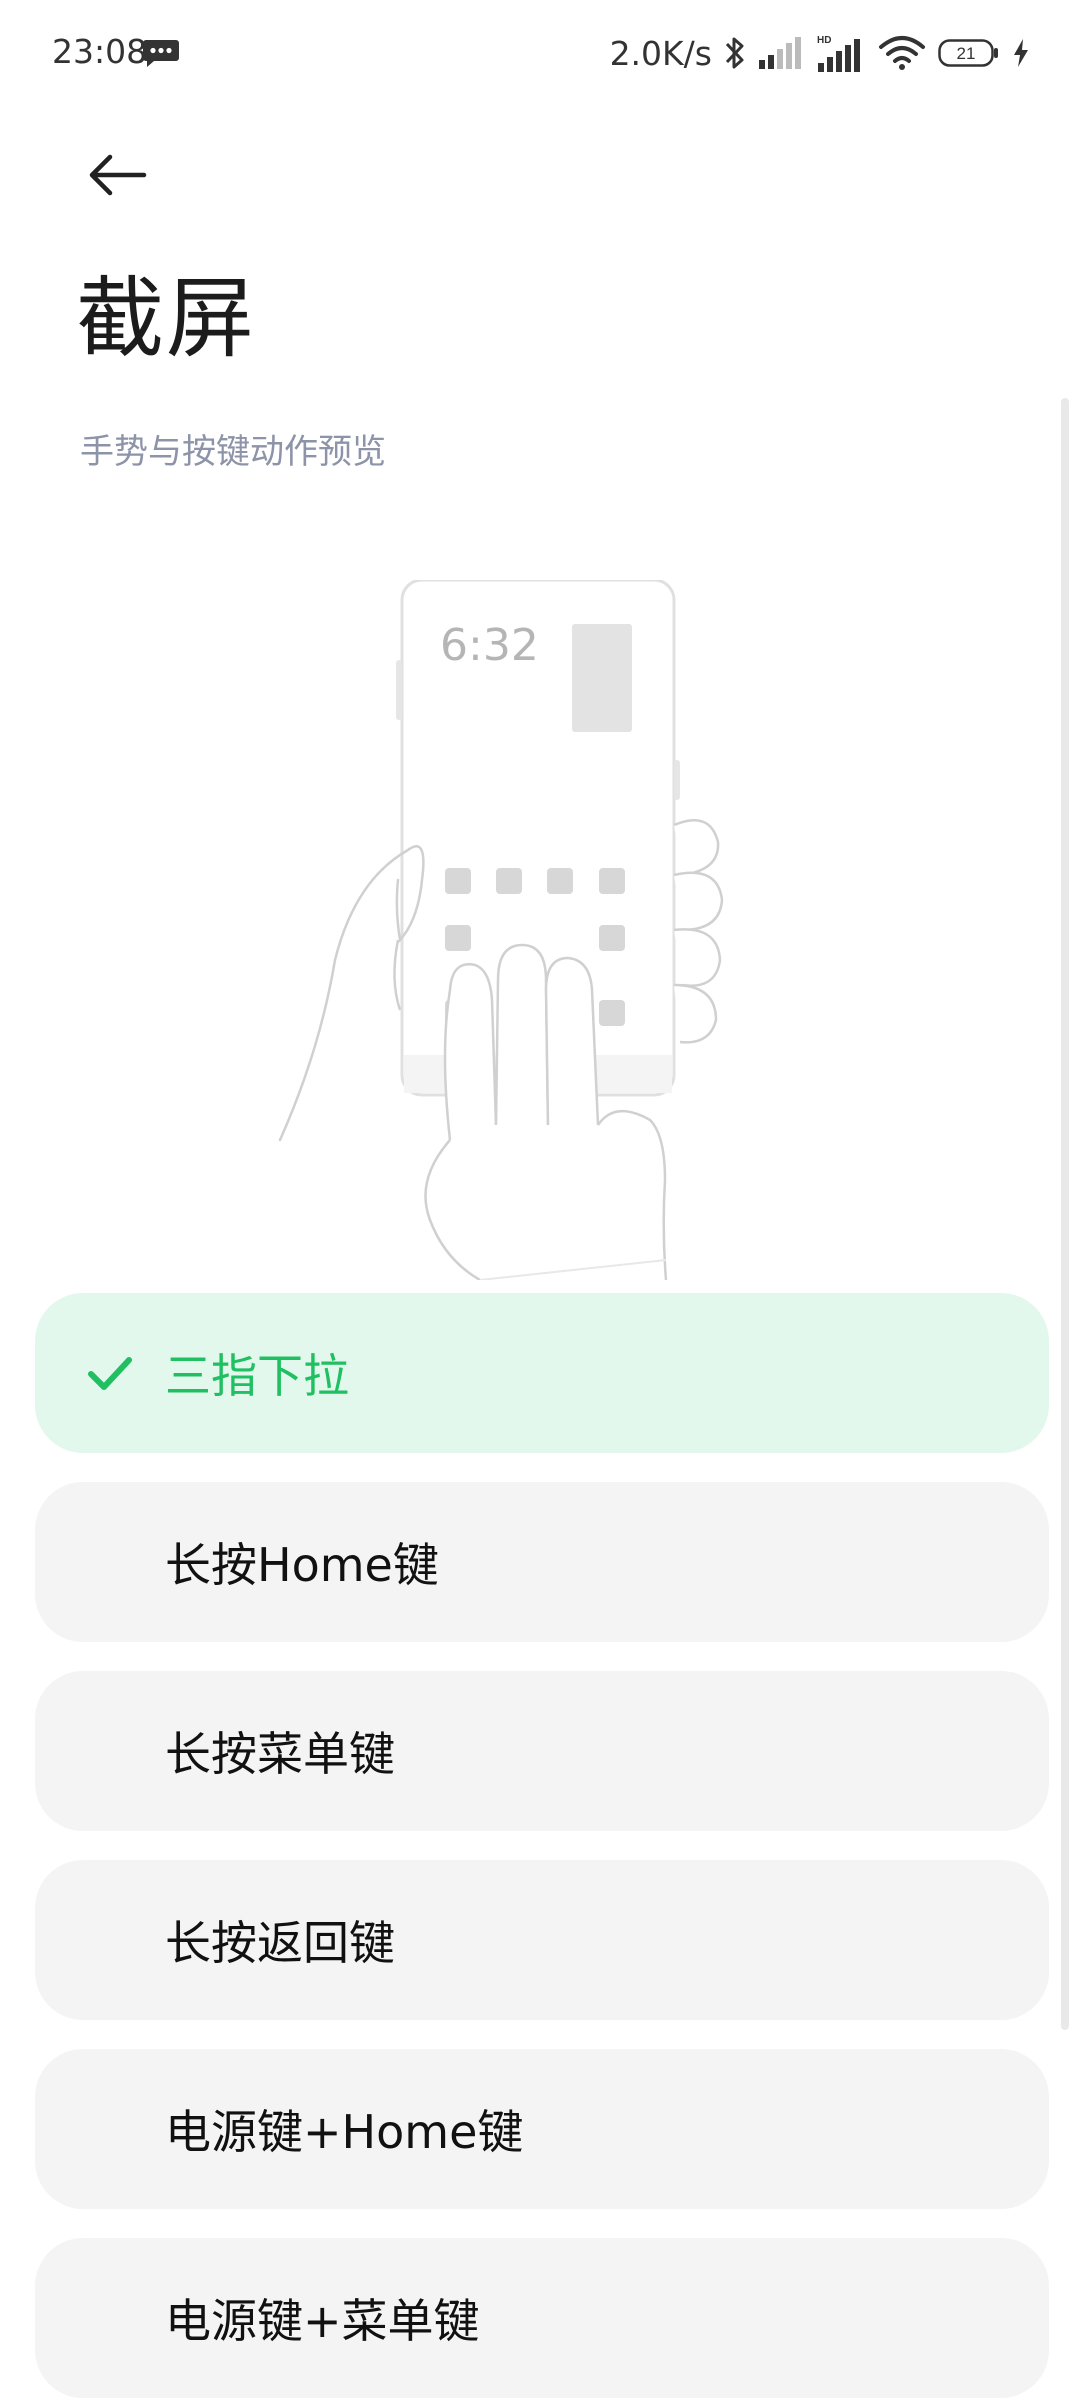  I want to click on option-label: 电源键+菜单键, so click(322, 2321).